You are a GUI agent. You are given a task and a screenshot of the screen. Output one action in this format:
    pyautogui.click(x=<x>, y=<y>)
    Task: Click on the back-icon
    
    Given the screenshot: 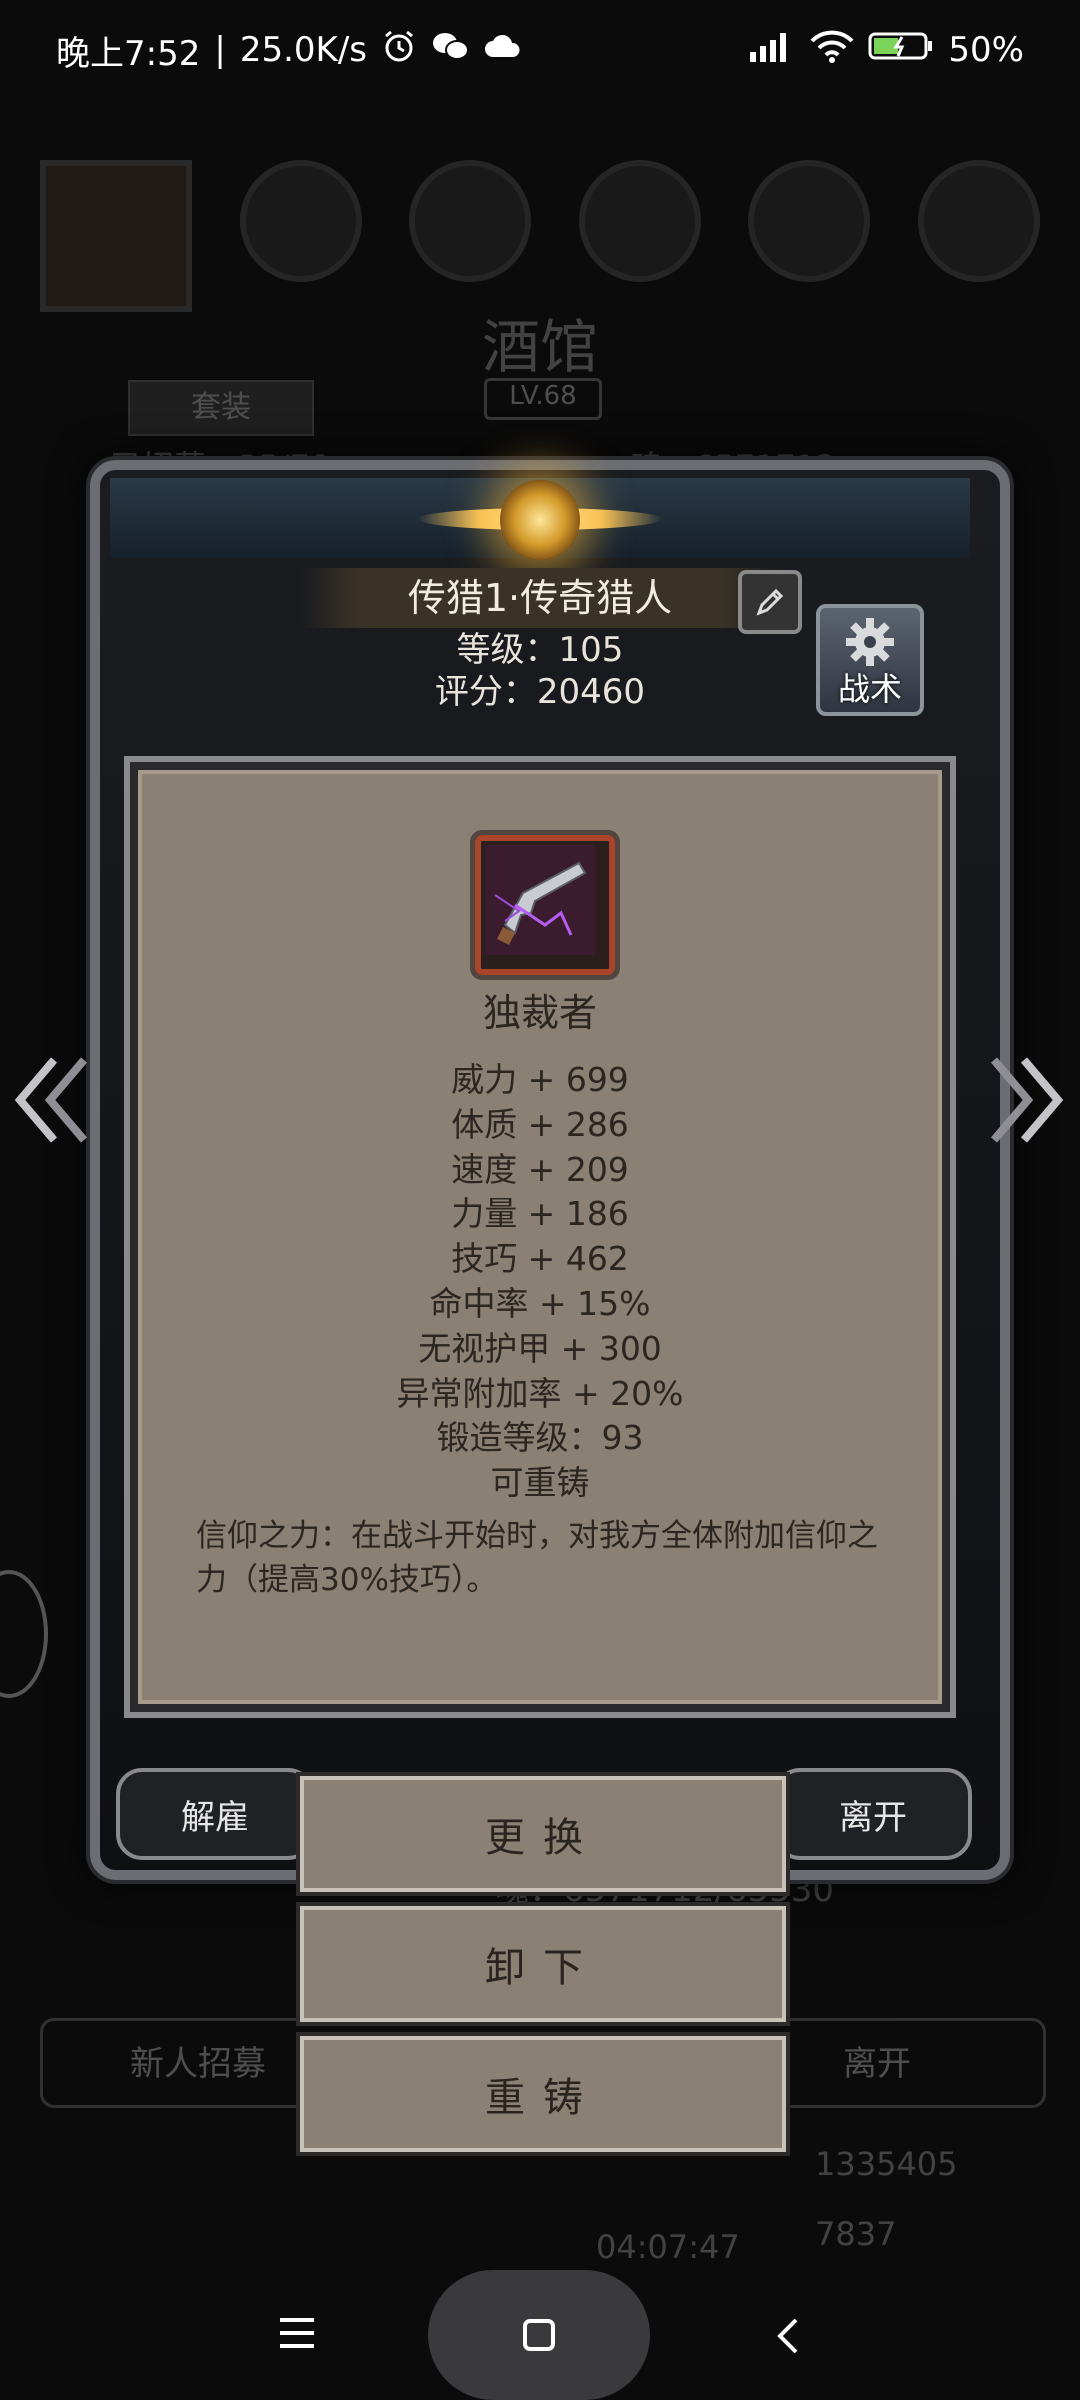 What is the action you would take?
    pyautogui.click(x=788, y=2336)
    